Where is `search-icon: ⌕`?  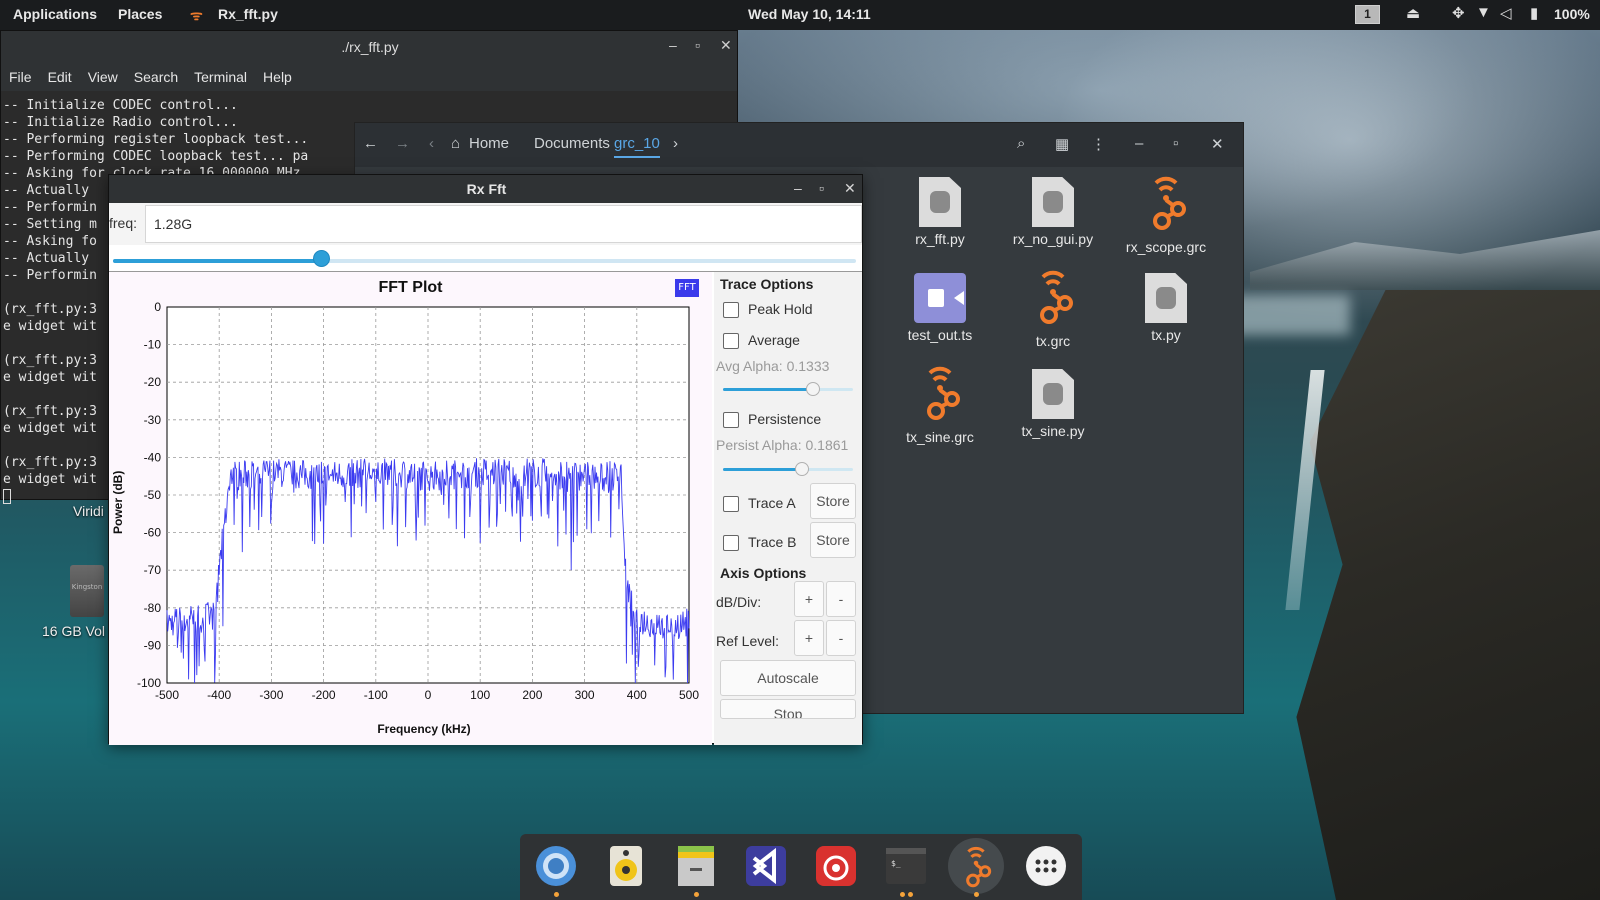
search-icon: ⌕ is located at coordinates (1021, 143).